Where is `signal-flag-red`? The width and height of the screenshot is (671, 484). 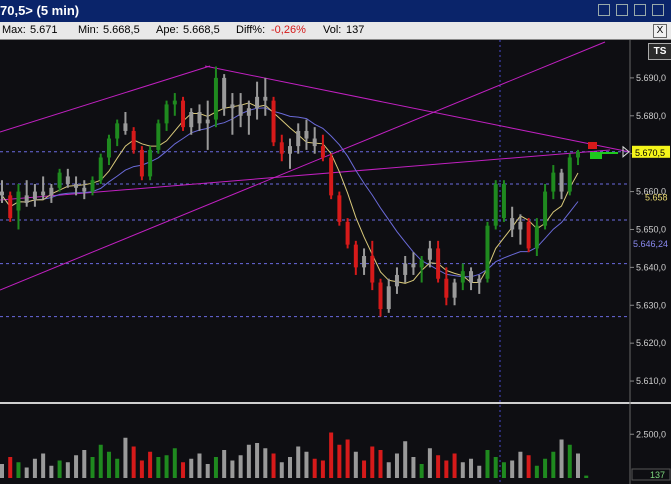 signal-flag-red is located at coordinates (592, 145).